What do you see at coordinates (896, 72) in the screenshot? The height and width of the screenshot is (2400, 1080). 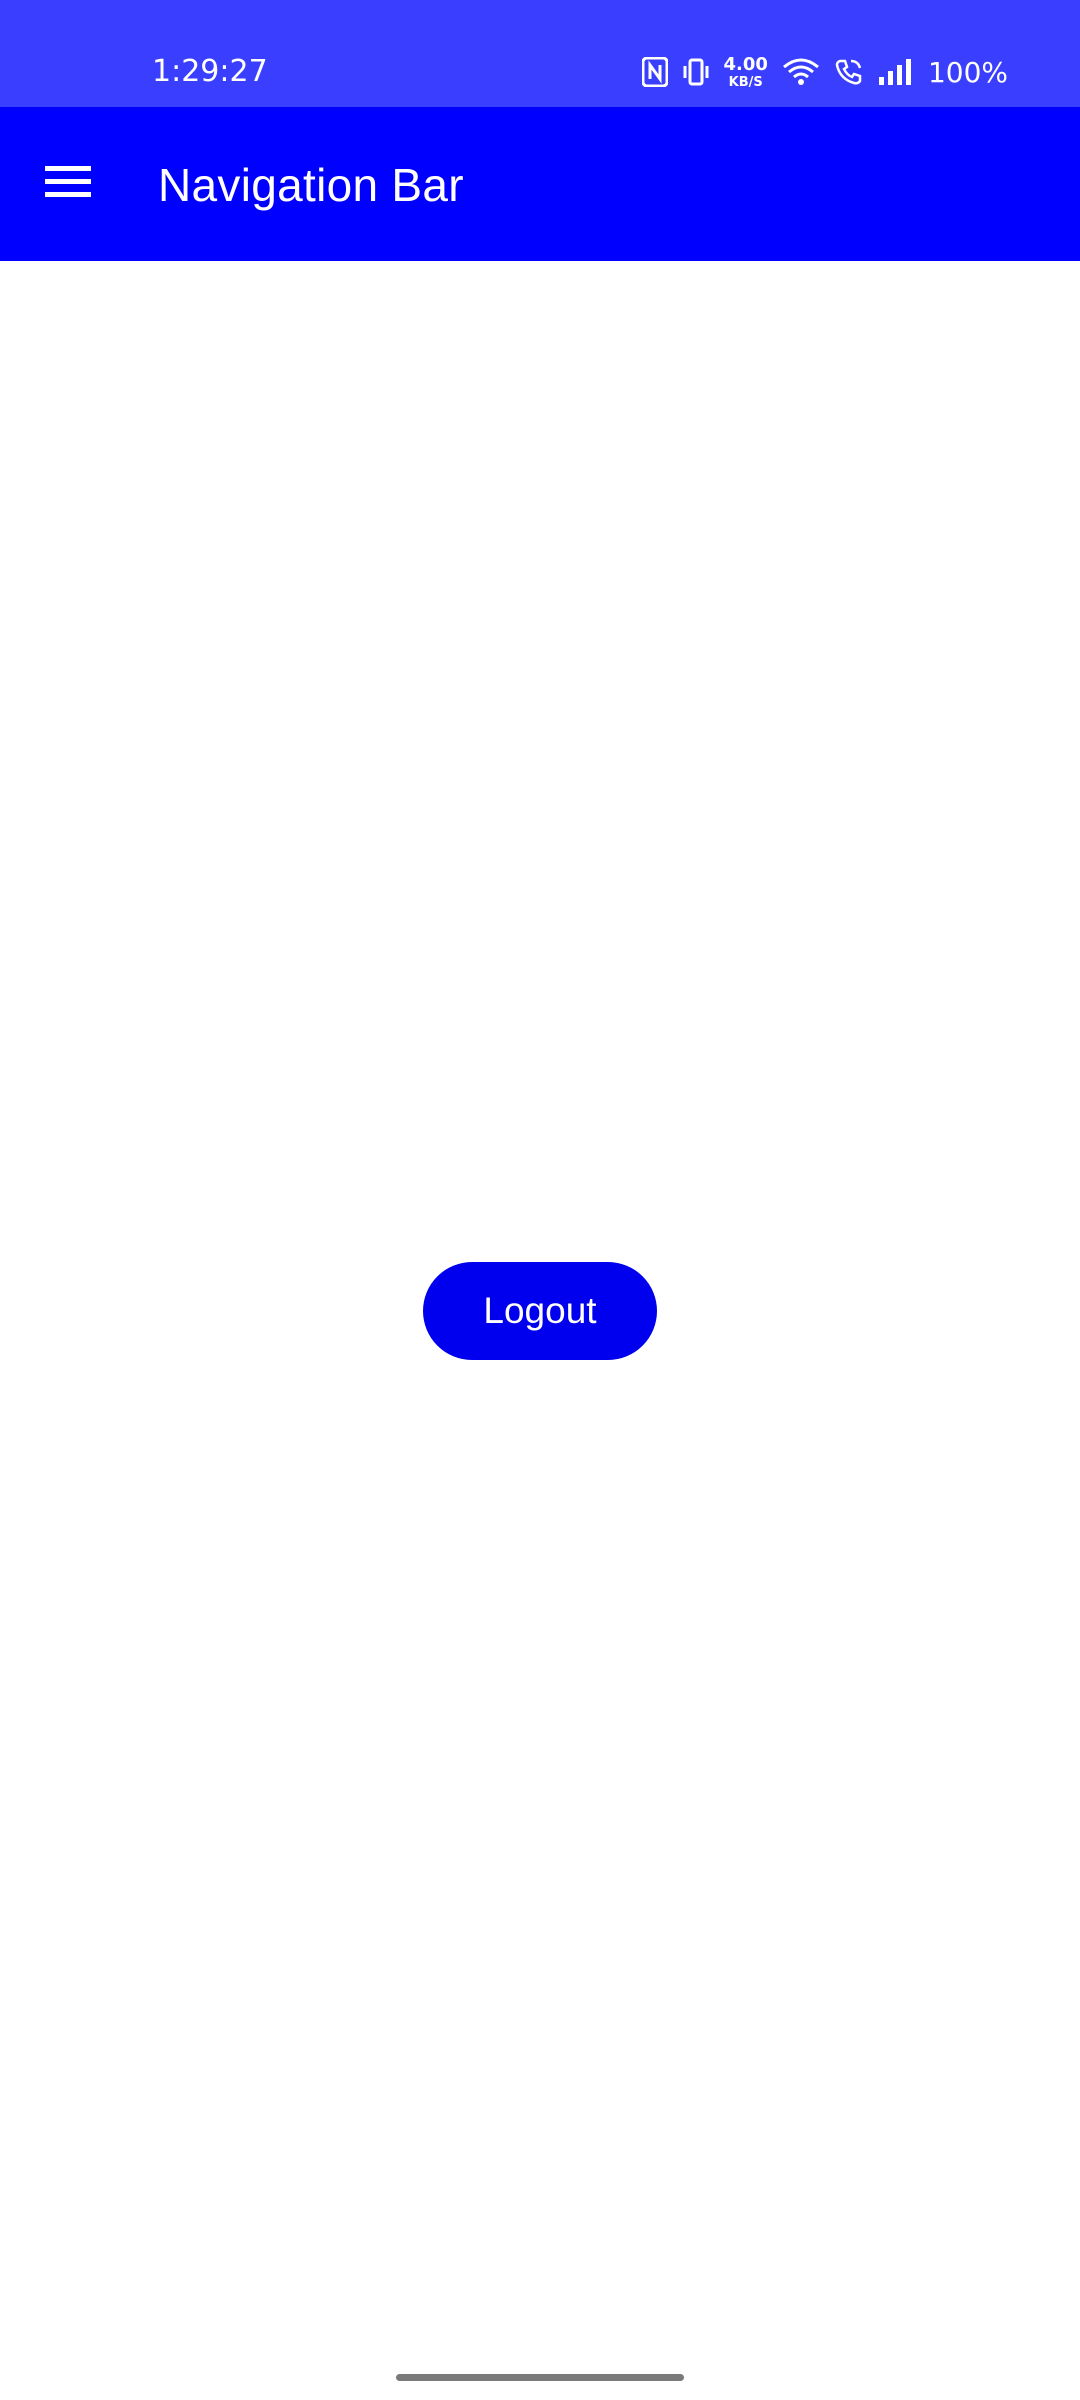 I see `signal-icon` at bounding box center [896, 72].